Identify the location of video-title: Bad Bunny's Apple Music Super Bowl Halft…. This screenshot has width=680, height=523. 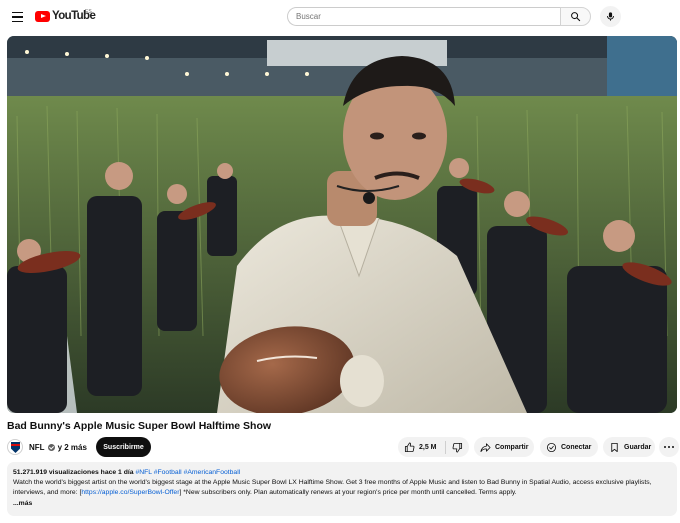
(139, 426).